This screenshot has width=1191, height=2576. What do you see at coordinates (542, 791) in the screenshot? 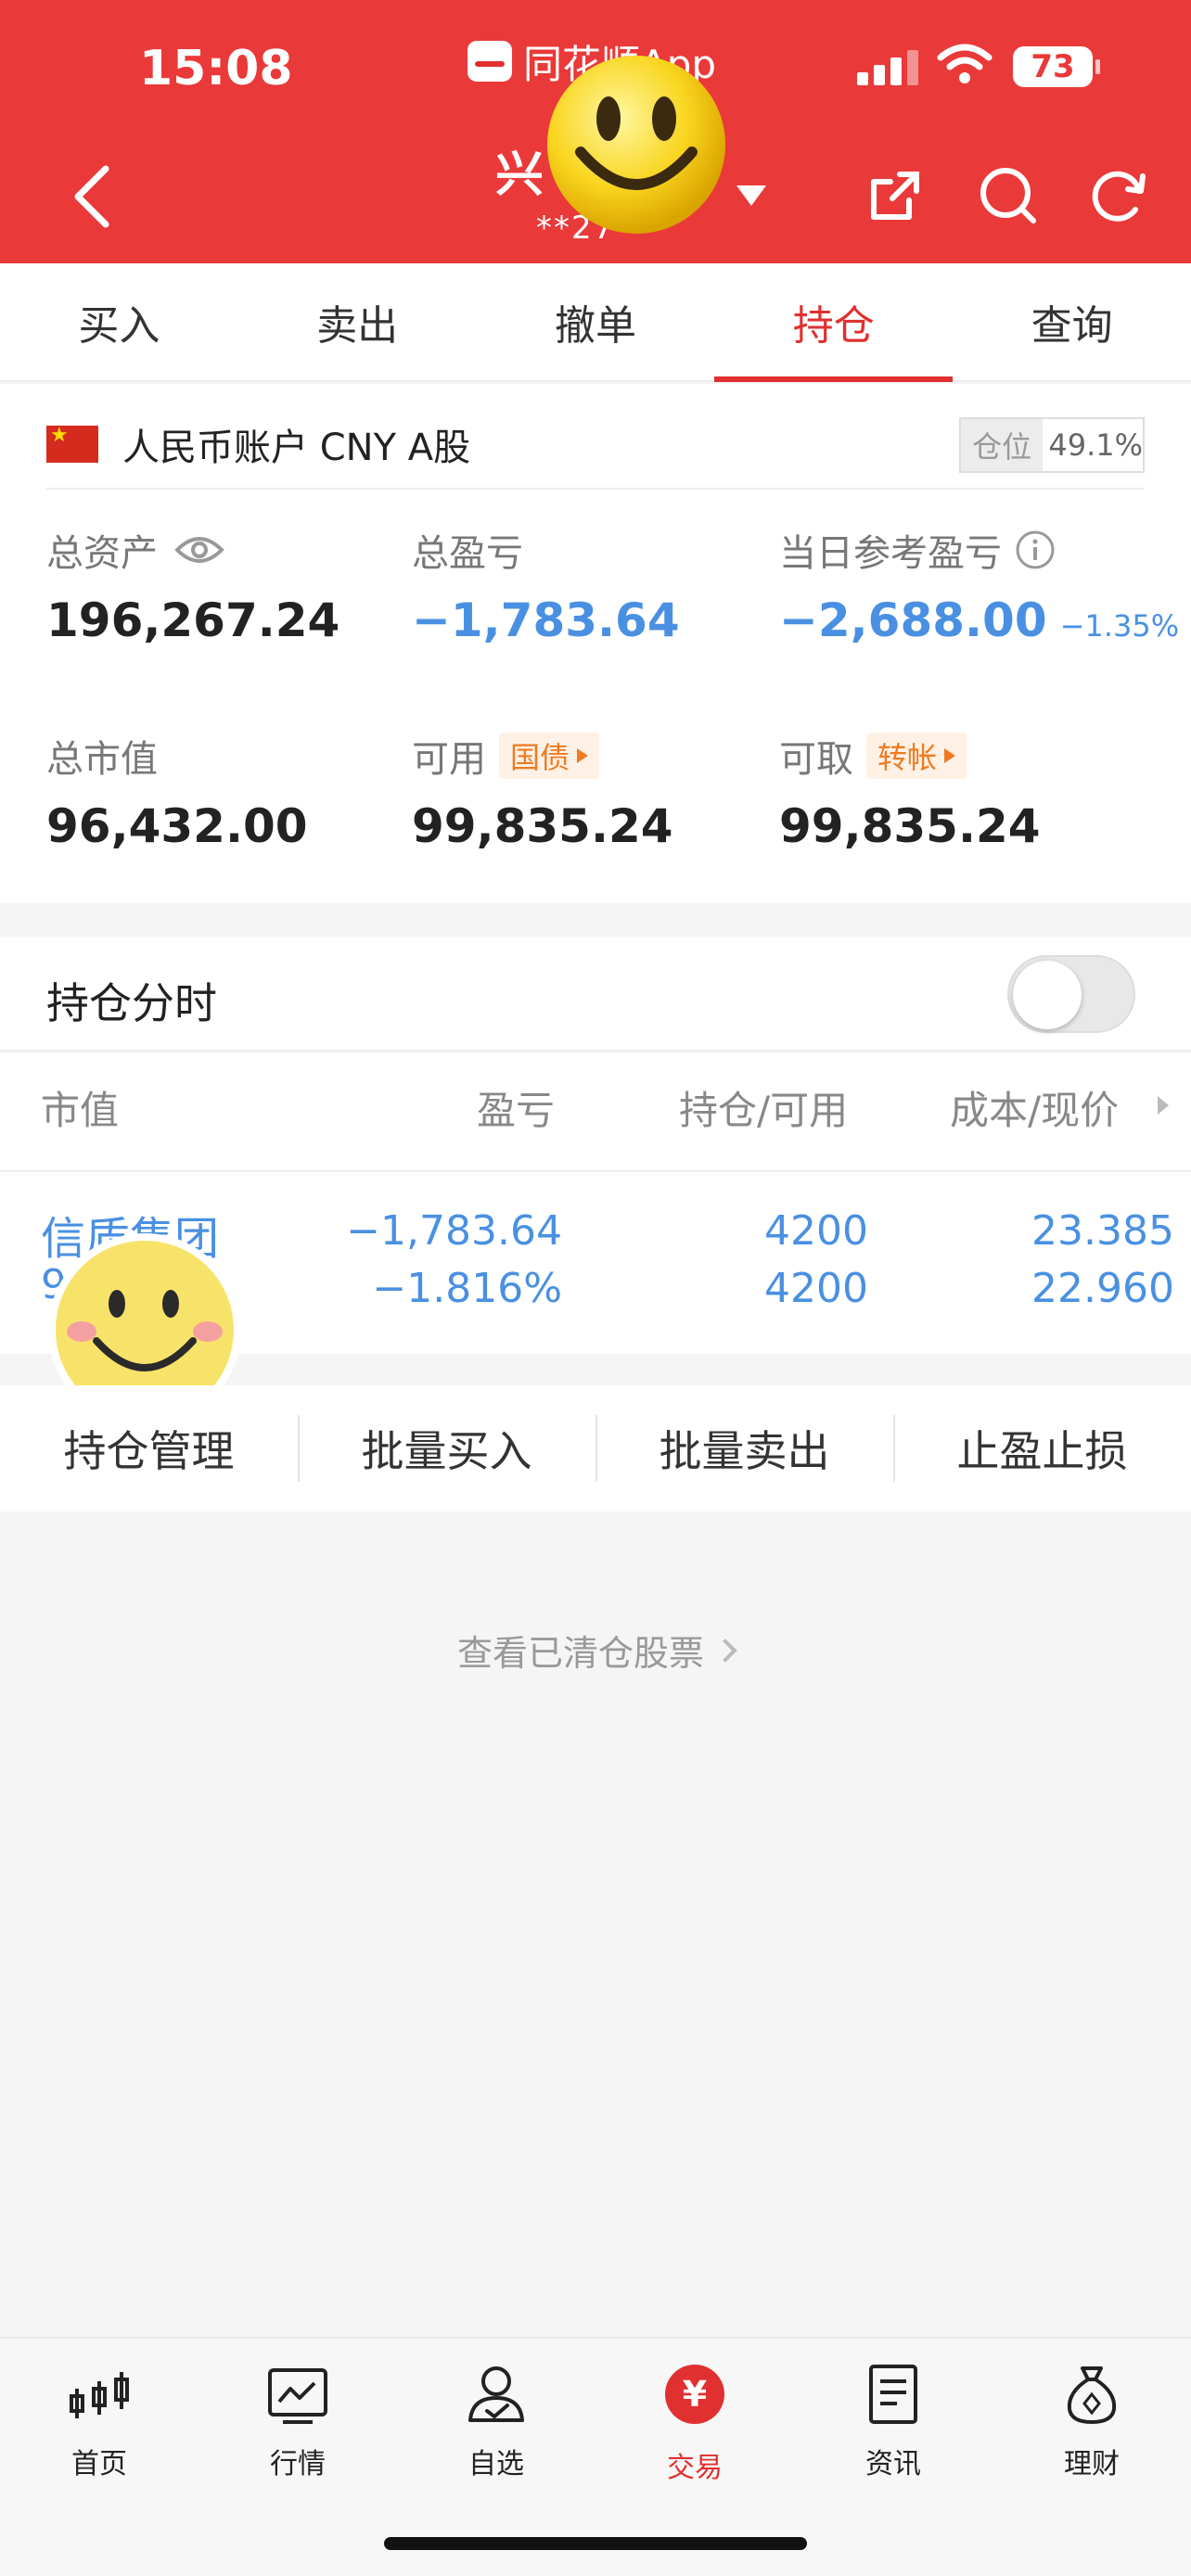
I see `stat-available: 可用 国债 99,835.24` at bounding box center [542, 791].